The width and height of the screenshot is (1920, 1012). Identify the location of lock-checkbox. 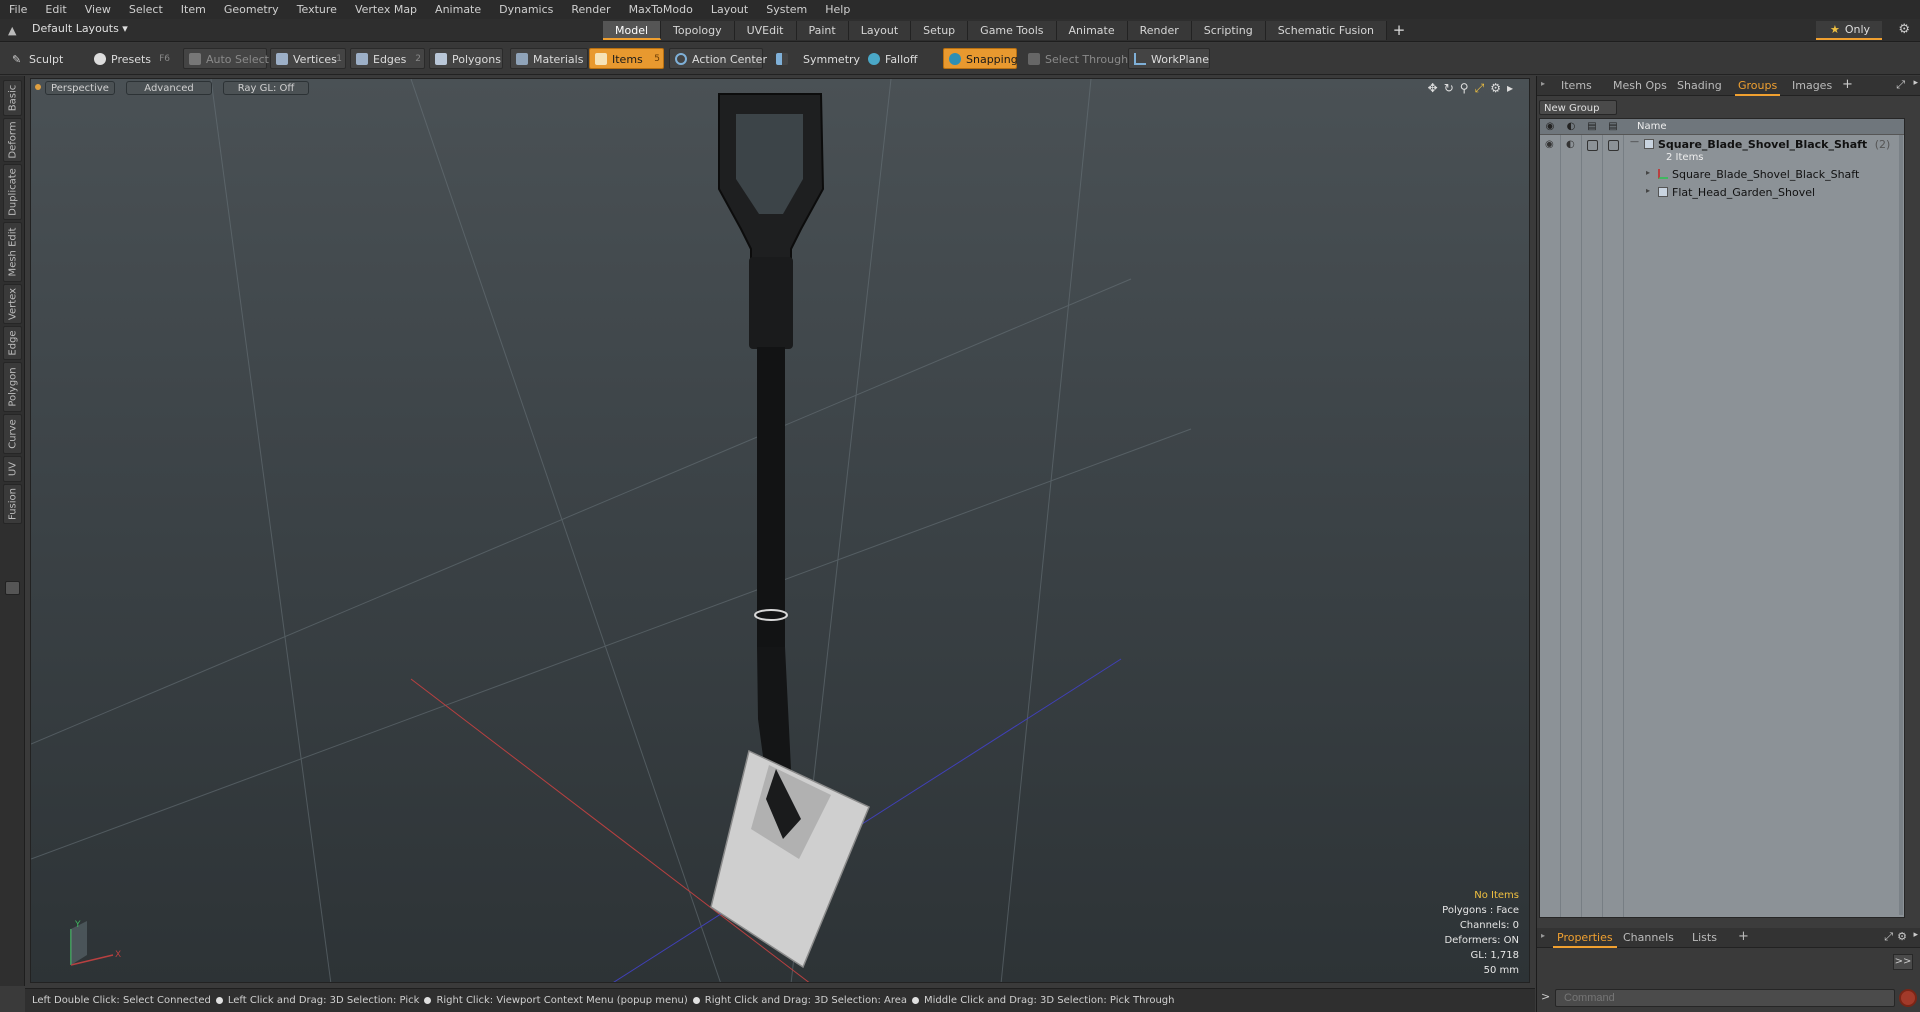
(1592, 145).